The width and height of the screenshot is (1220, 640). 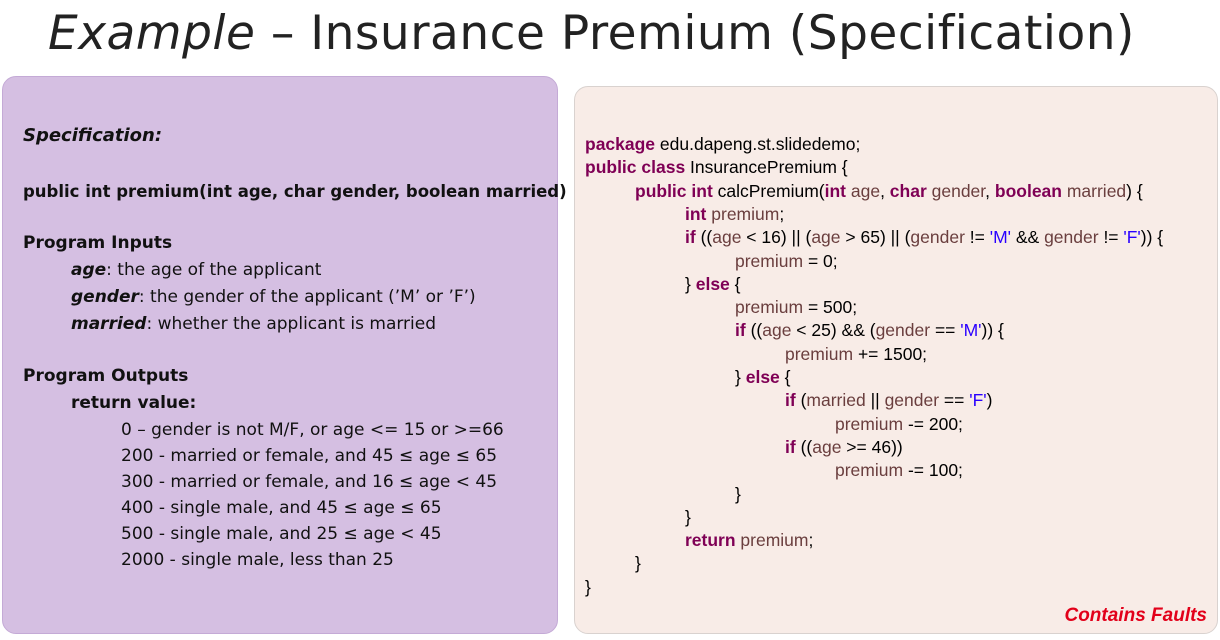 I want to click on code-line: package edu.dapeng.st.slidedemo;, so click(x=722, y=144).